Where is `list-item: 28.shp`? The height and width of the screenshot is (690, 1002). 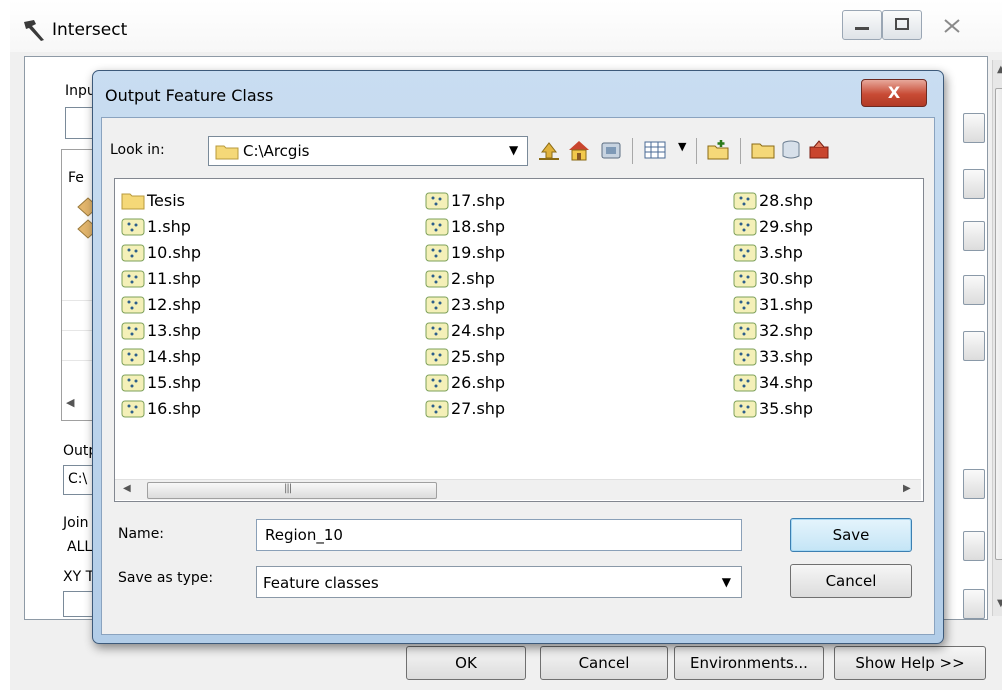
list-item: 28.shp is located at coordinates (773, 200).